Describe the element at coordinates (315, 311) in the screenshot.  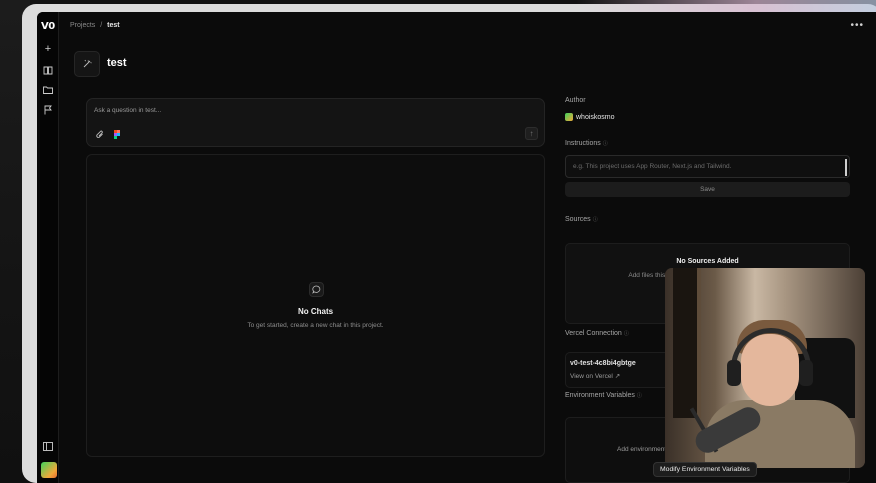
I see `empty-chats-title: No Chats` at that location.